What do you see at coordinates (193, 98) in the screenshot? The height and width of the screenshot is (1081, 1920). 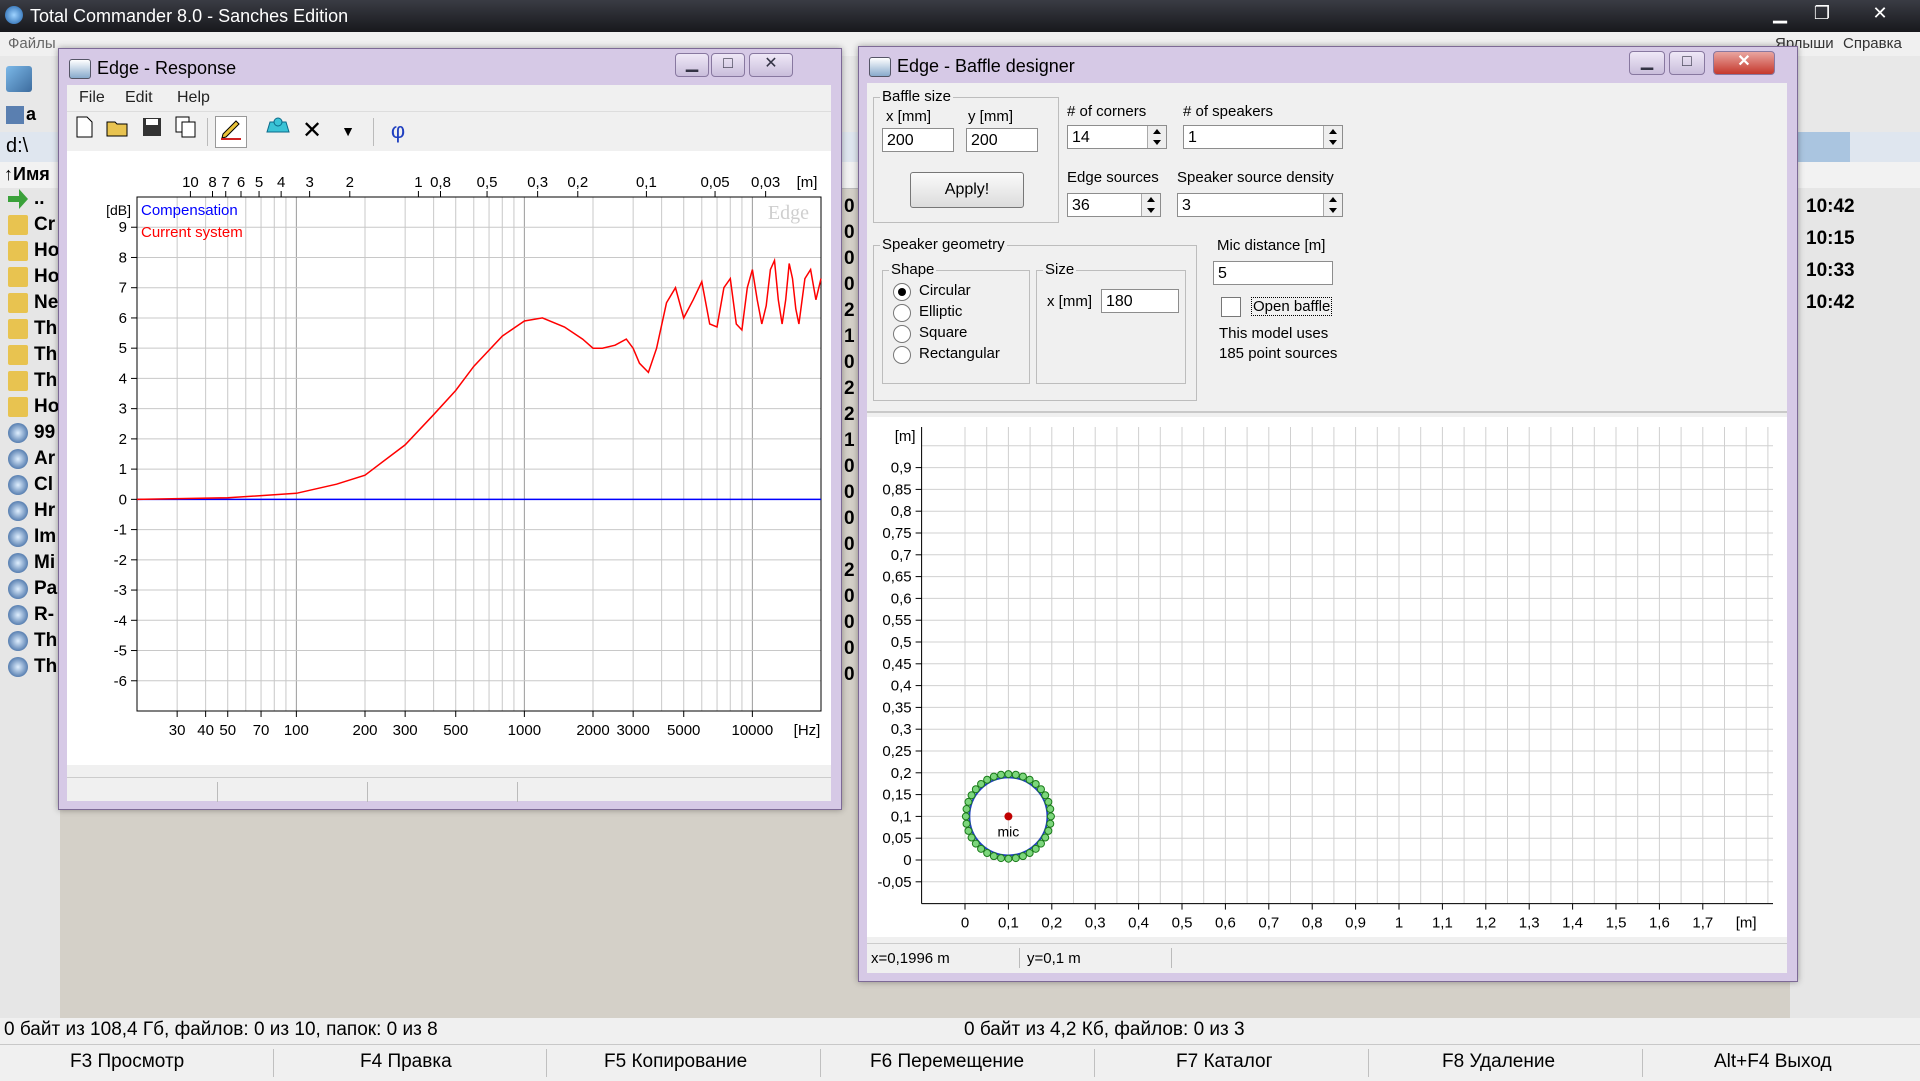 I see `response-menu-help: Help` at bounding box center [193, 98].